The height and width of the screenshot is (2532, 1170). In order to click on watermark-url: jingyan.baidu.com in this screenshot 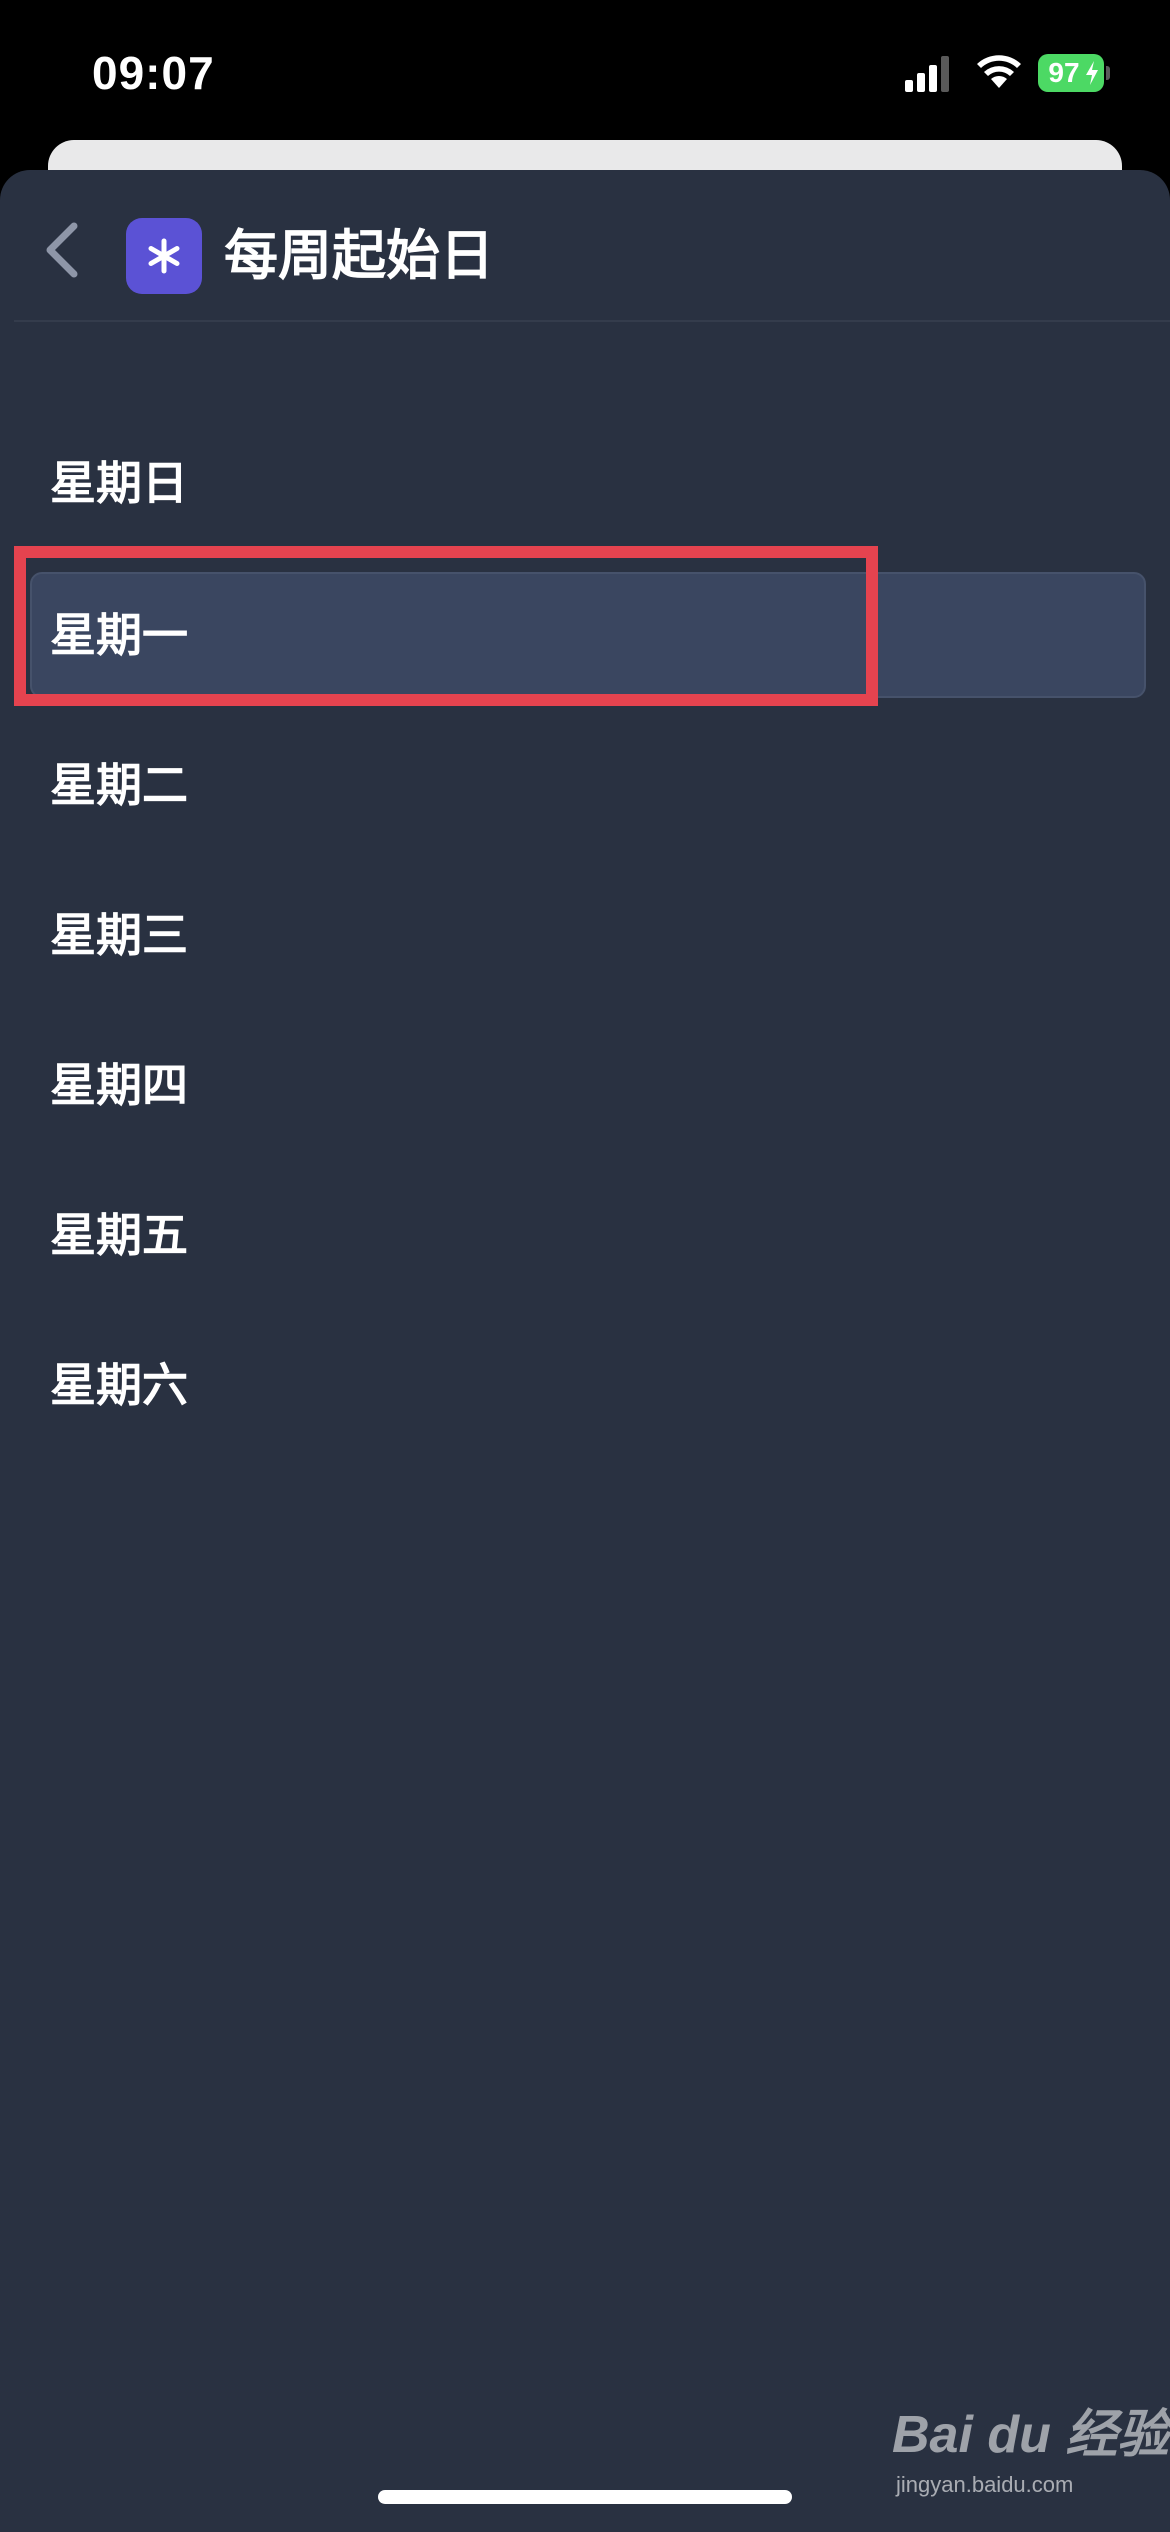, I will do `click(985, 2484)`.